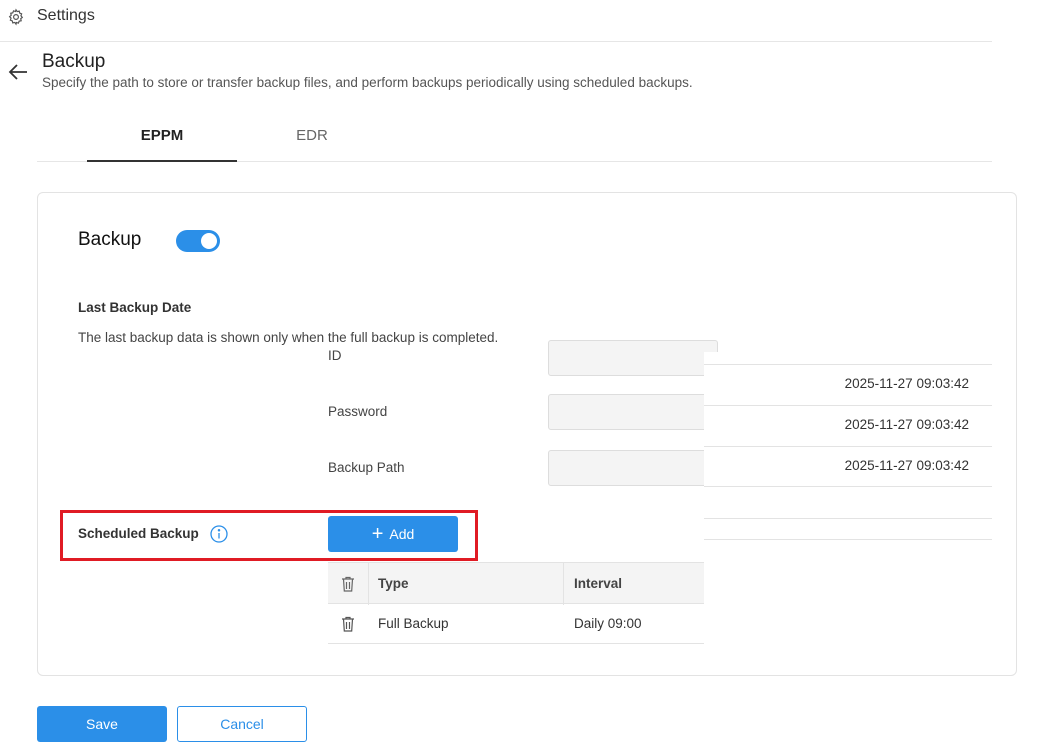 This screenshot has height=751, width=1047. Describe the element at coordinates (413, 623) in the screenshot. I see `row-type: Full Backup` at that location.